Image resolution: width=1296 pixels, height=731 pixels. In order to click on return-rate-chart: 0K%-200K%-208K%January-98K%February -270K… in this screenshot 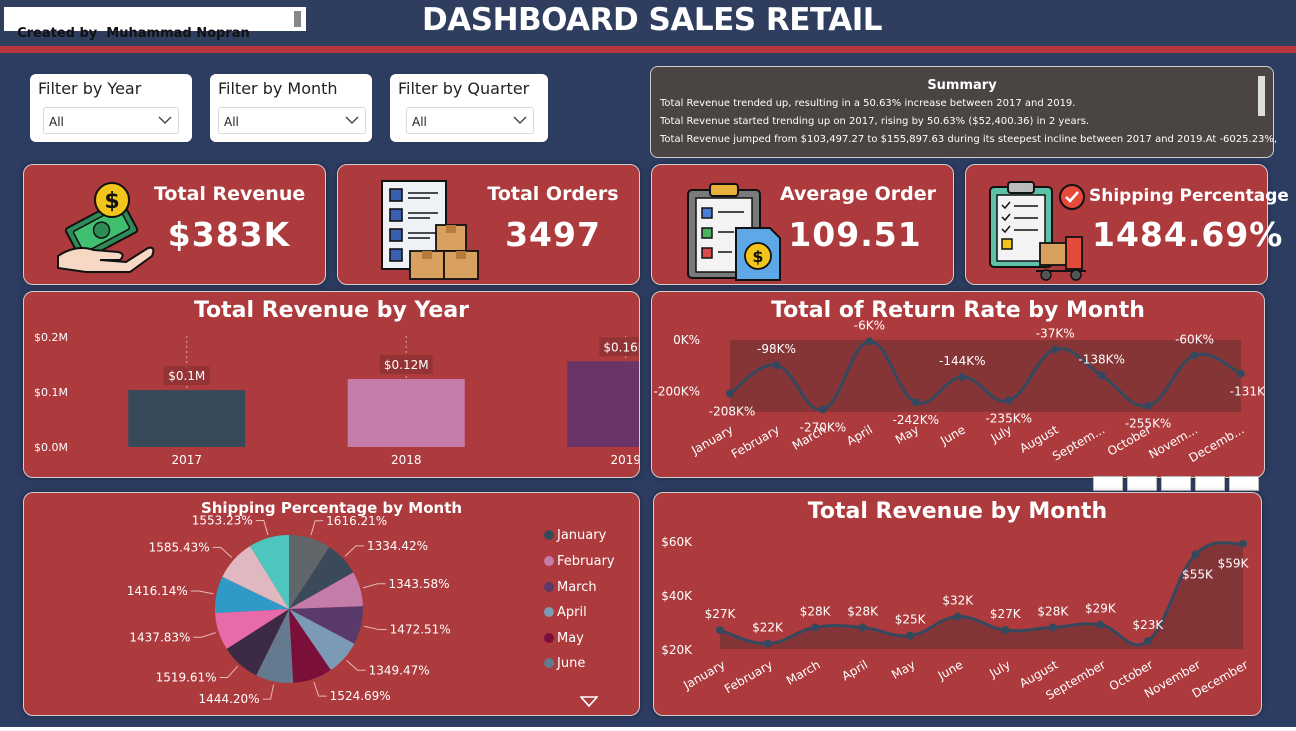, I will do `click(958, 392)`.